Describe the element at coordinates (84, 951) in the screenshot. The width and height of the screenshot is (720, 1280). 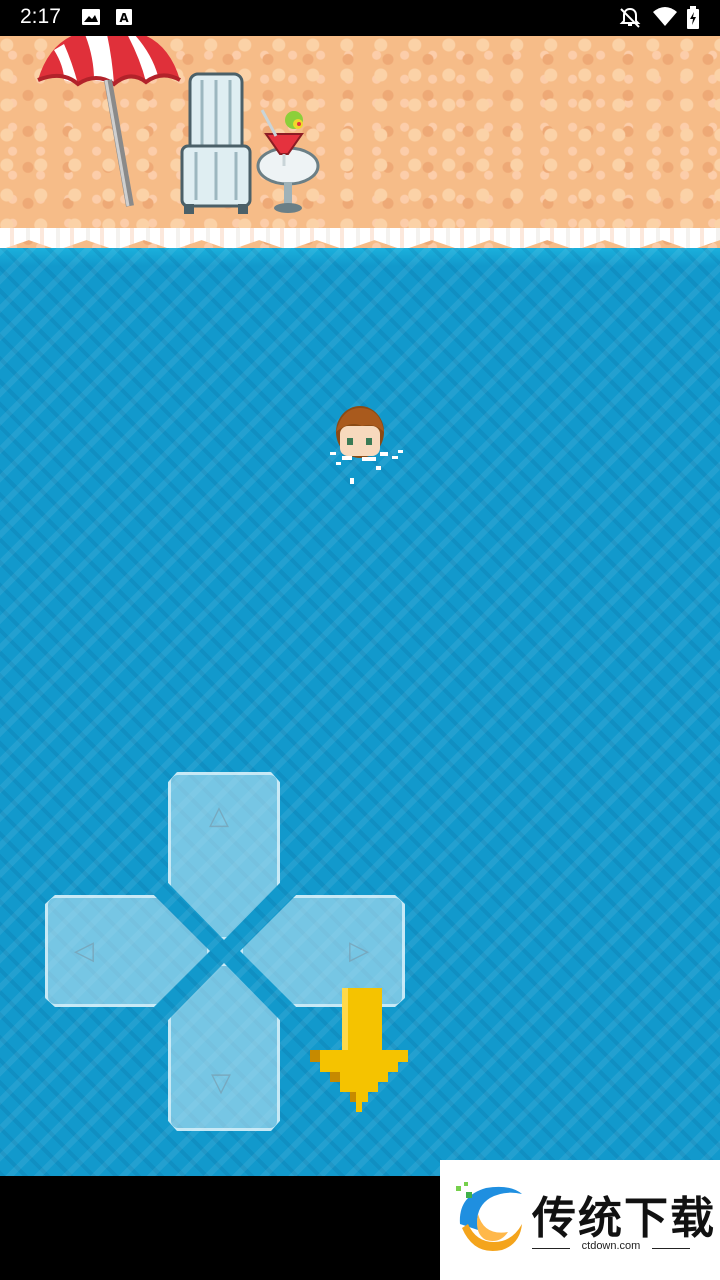
I see `dpad-left-glyph: ◁` at that location.